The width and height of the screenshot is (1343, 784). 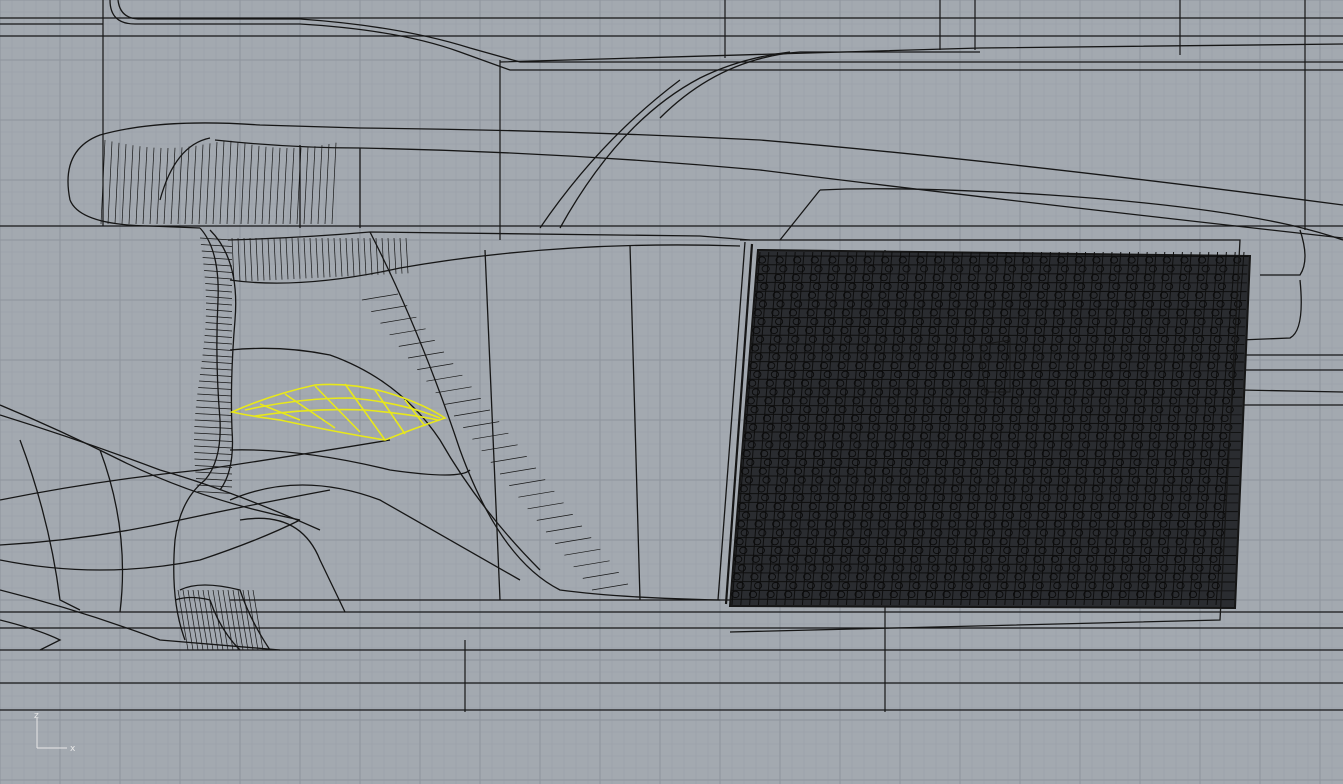 What do you see at coordinates (51, 733) in the screenshot?
I see `world-axes-icon` at bounding box center [51, 733].